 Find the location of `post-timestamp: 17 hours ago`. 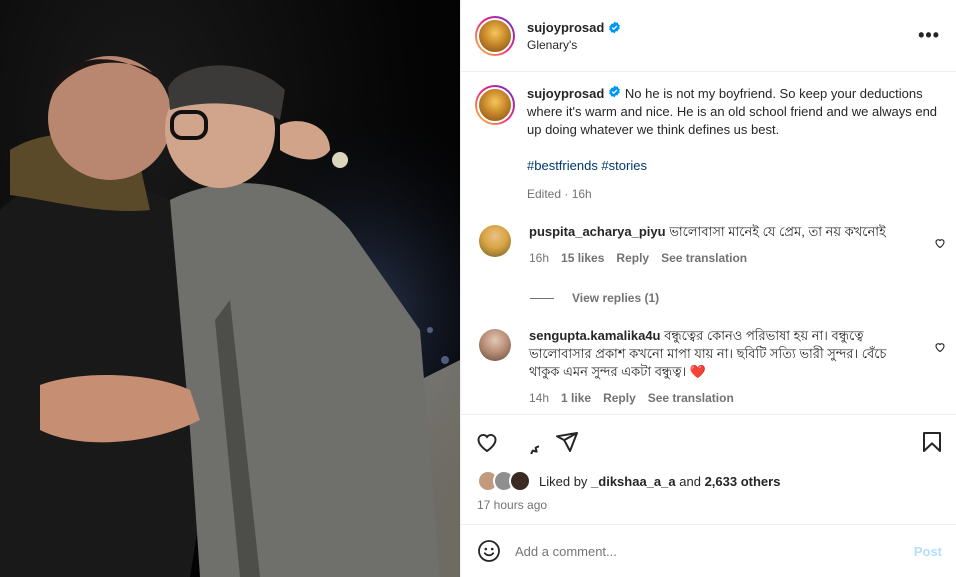

post-timestamp: 17 hours ago is located at coordinates (512, 505).